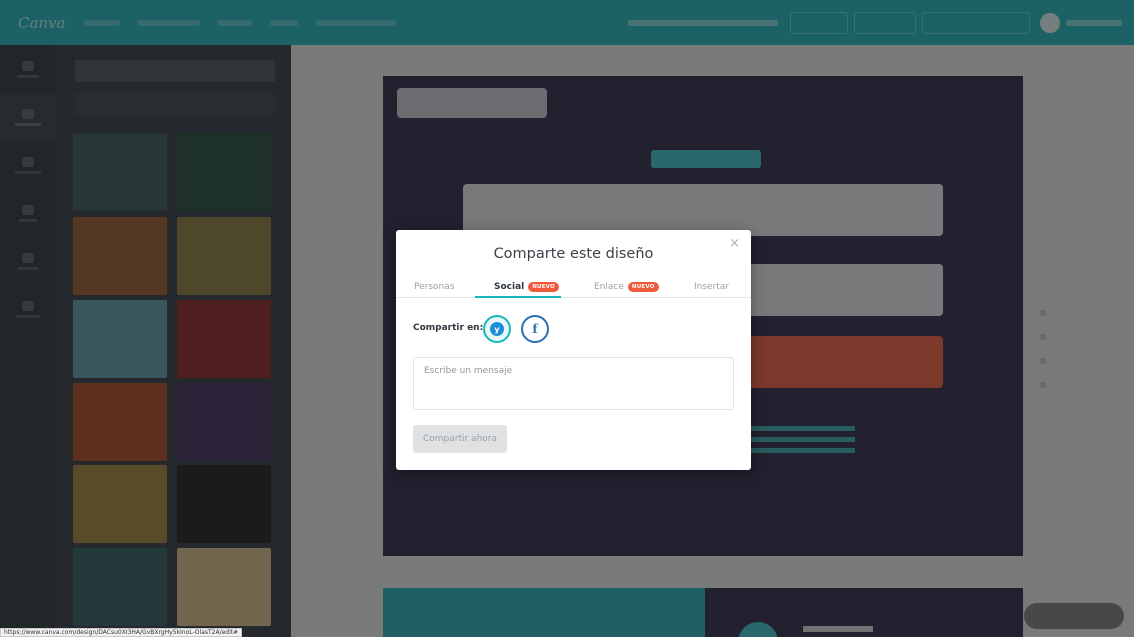 This screenshot has width=1134, height=637. I want to click on tab-label: Enlace, so click(609, 287).